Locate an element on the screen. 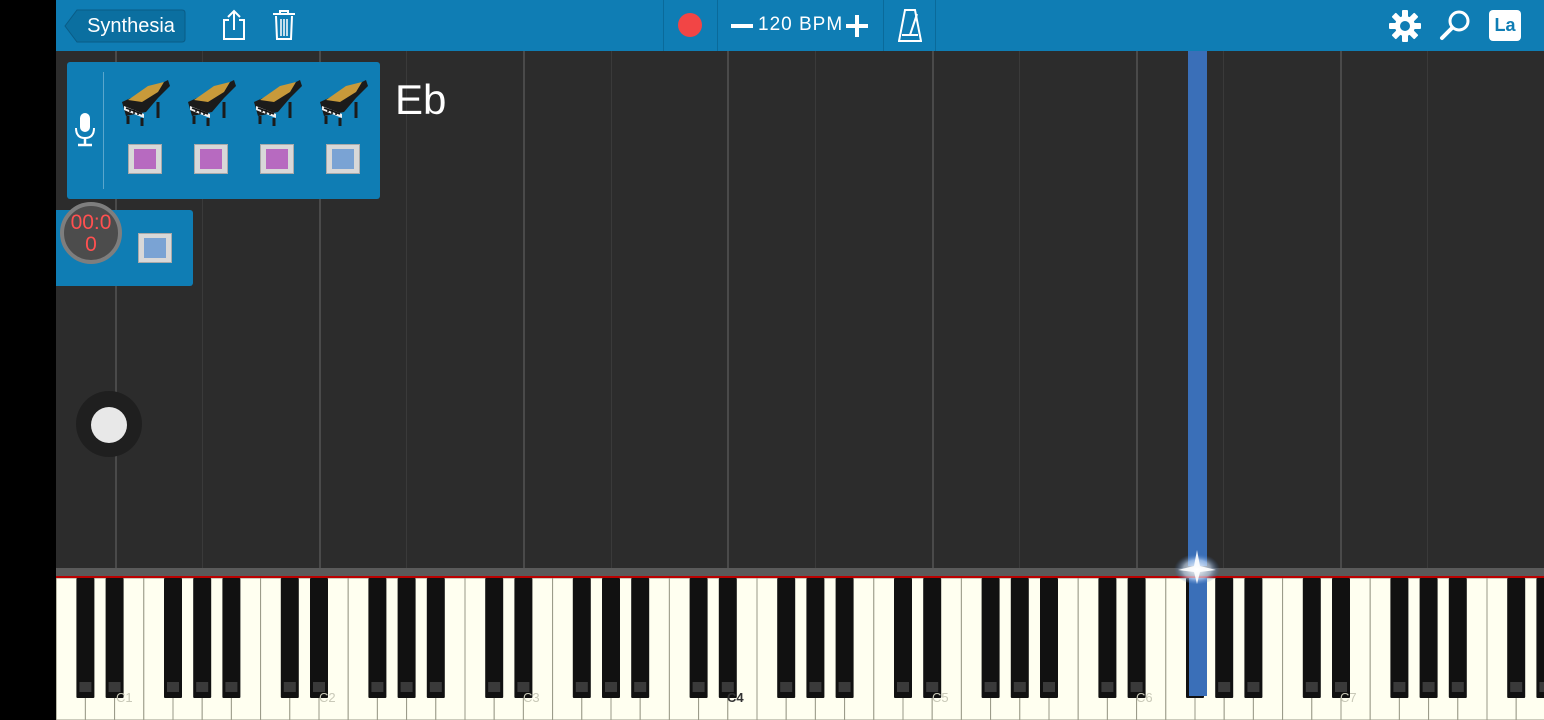  scroll-joystick is located at coordinates (109, 424).